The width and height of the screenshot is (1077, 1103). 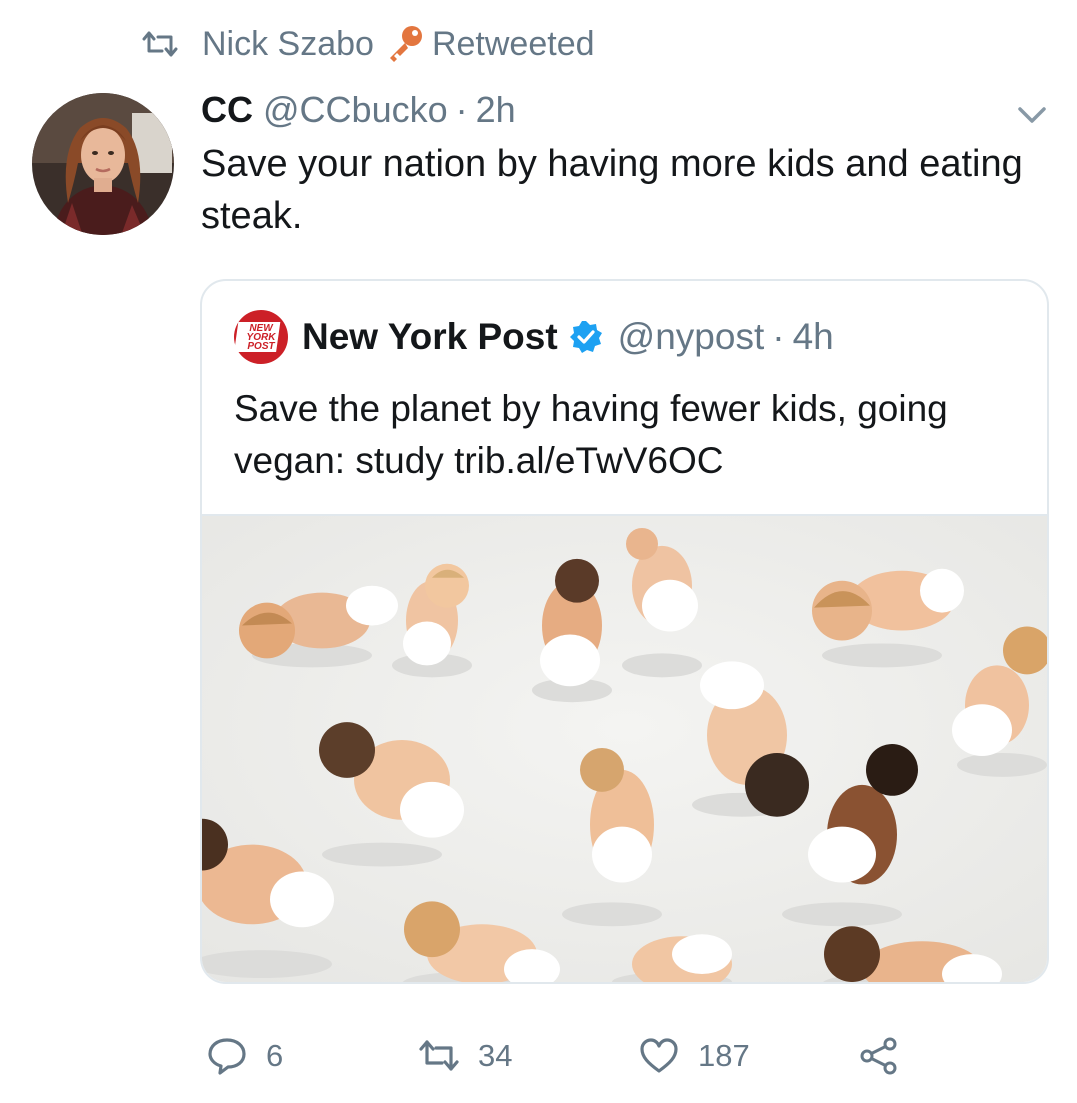 What do you see at coordinates (691, 337) in the screenshot?
I see `quoted-user-handle: @nypost` at bounding box center [691, 337].